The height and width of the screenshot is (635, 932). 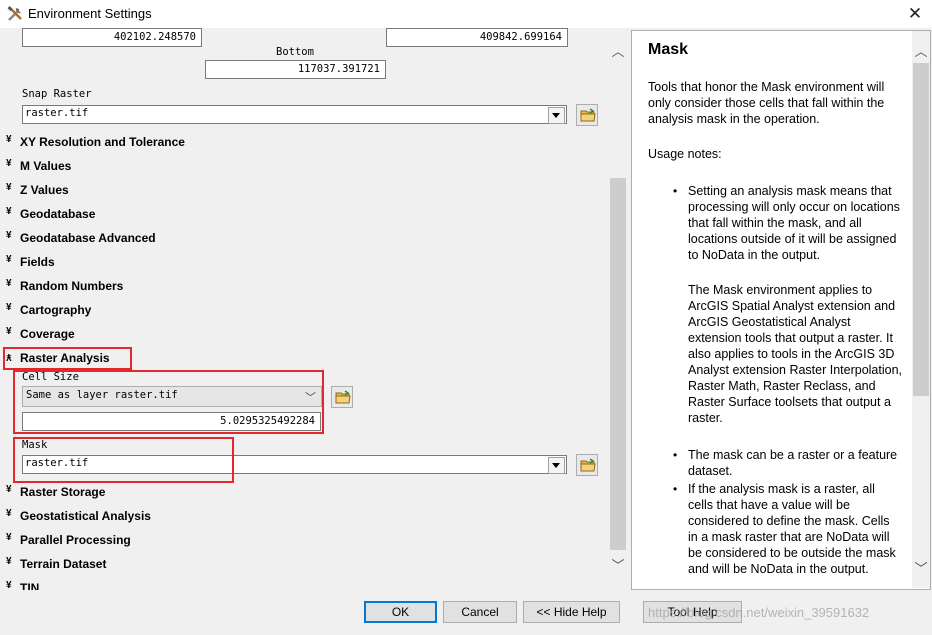 I want to click on close-button: ✕, so click(x=915, y=14).